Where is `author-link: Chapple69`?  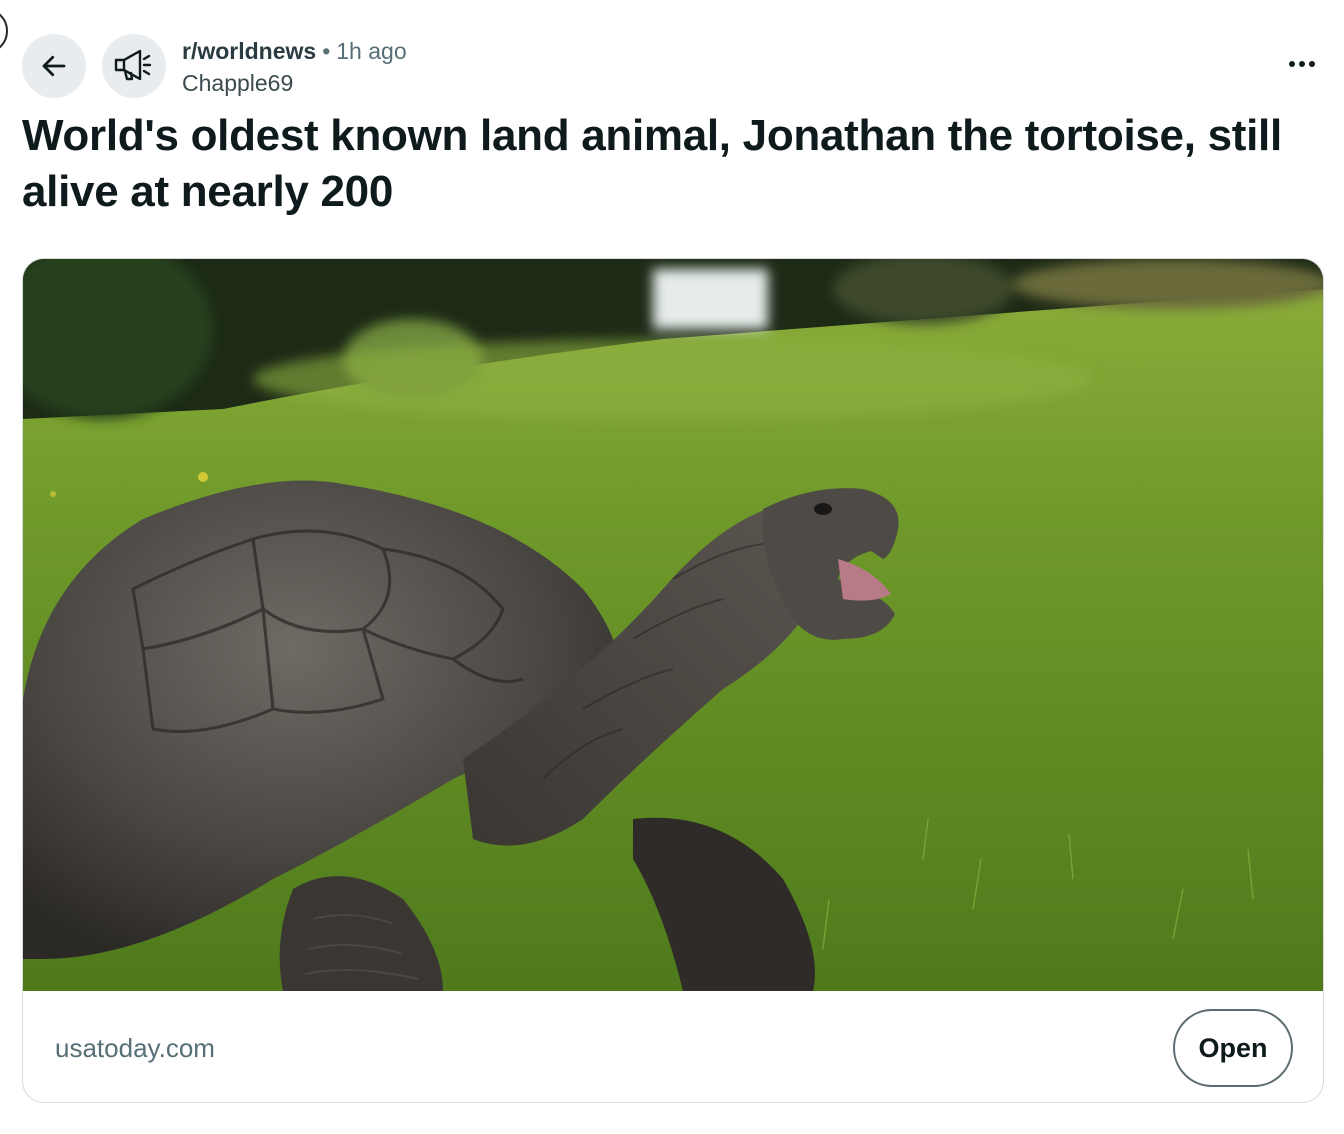 author-link: Chapple69 is located at coordinates (294, 83).